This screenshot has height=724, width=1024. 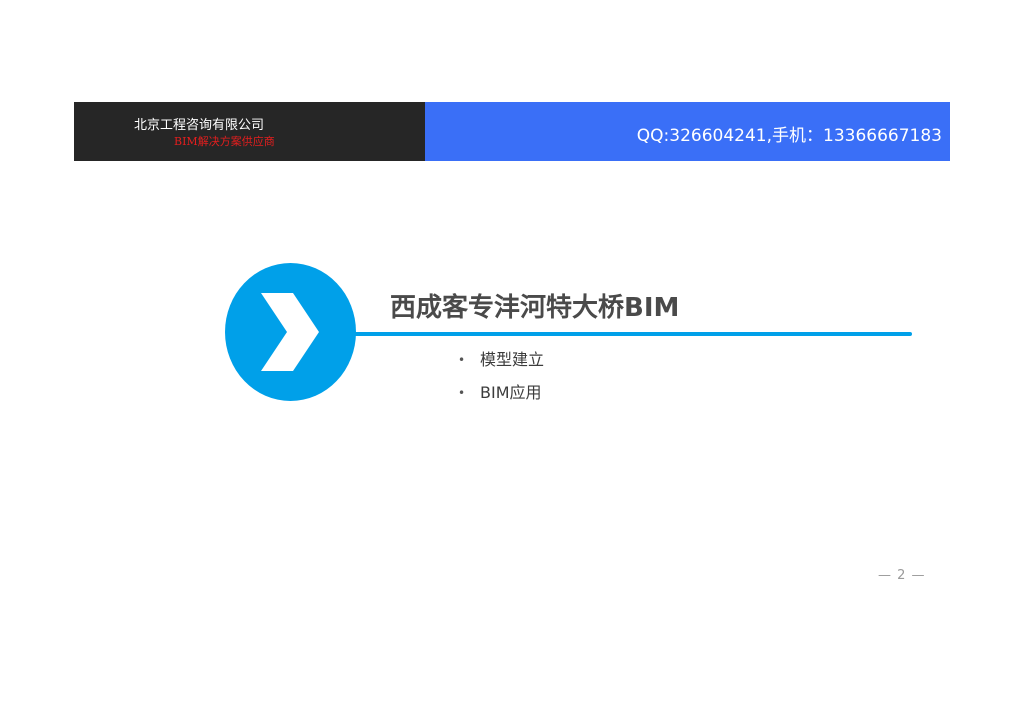 I want to click on list-item-label: BIM应用, so click(x=511, y=392).